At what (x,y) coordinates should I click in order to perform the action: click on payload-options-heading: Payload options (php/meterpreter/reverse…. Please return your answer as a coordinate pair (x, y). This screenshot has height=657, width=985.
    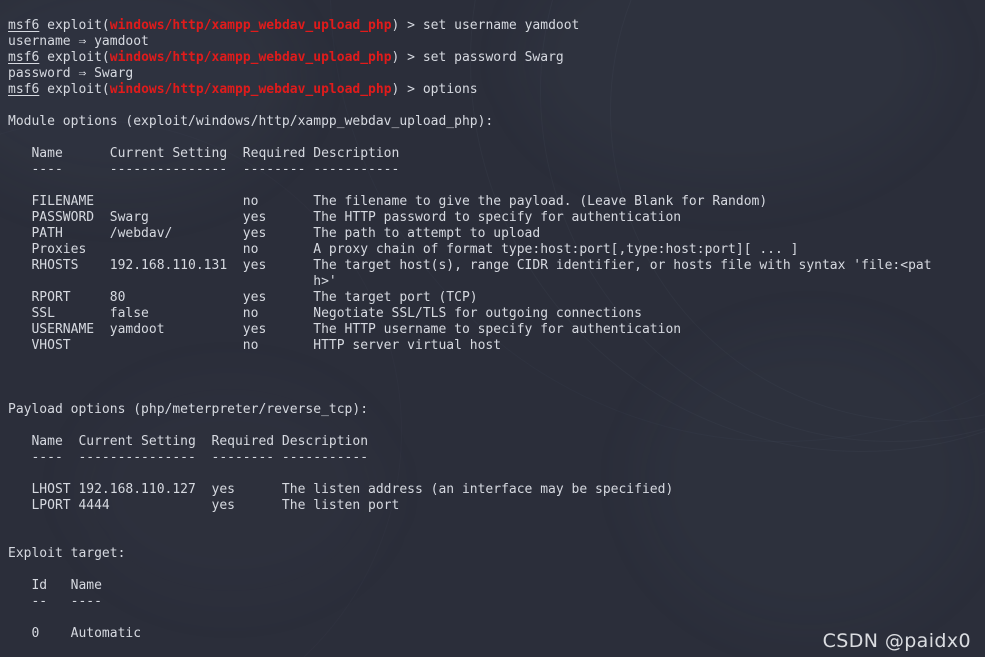
    Looking at the image, I should click on (188, 409).